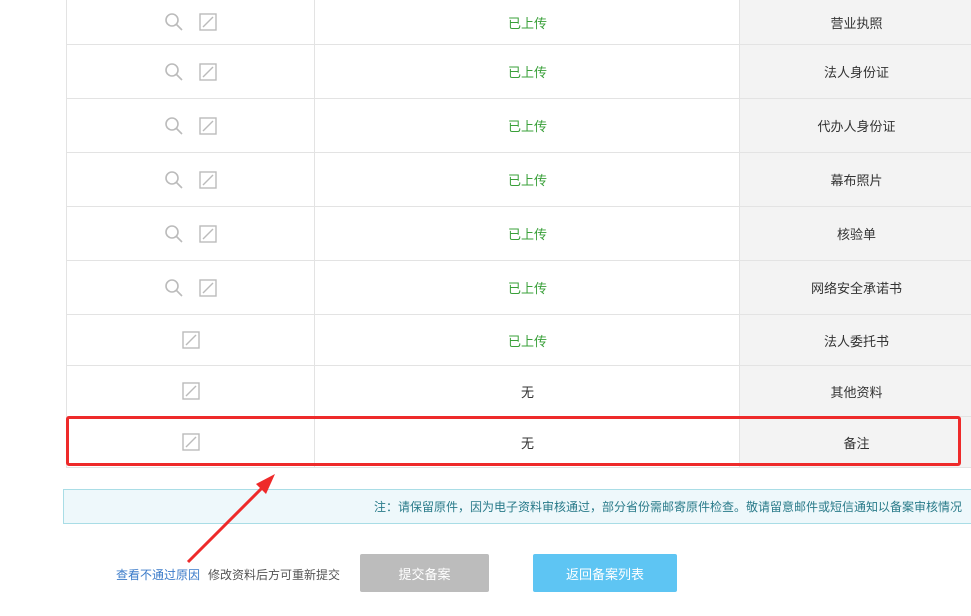 This screenshot has width=971, height=616. I want to click on back-to-list-button: 返回备案列表, so click(605, 573).